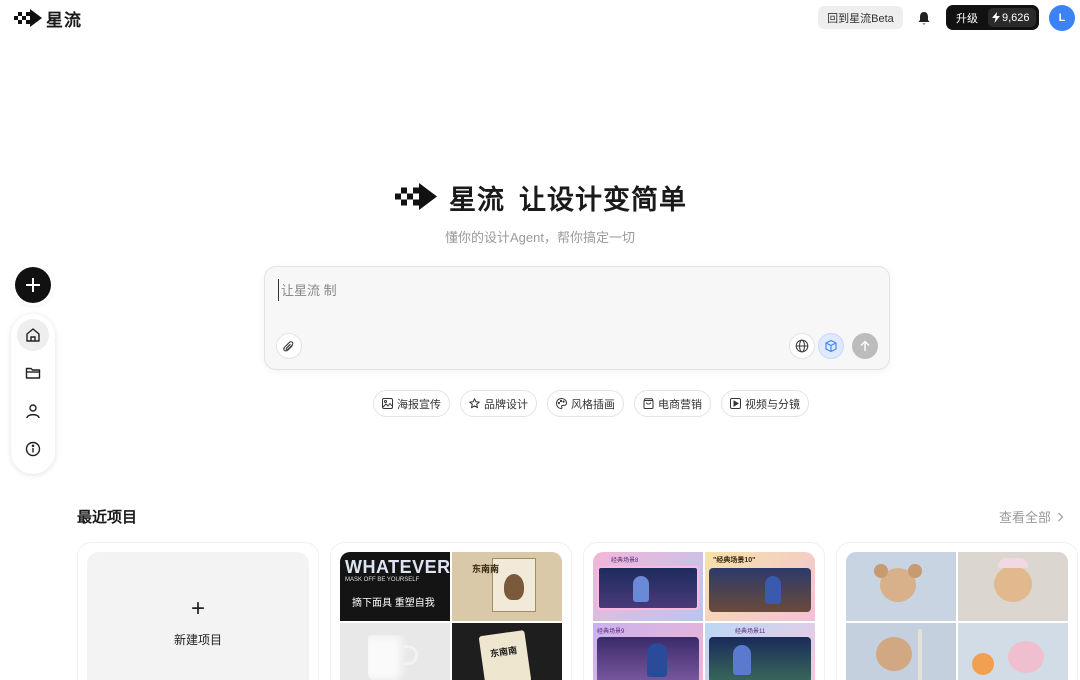 The height and width of the screenshot is (680, 1080). I want to click on sidebar-item-about, so click(33, 449).